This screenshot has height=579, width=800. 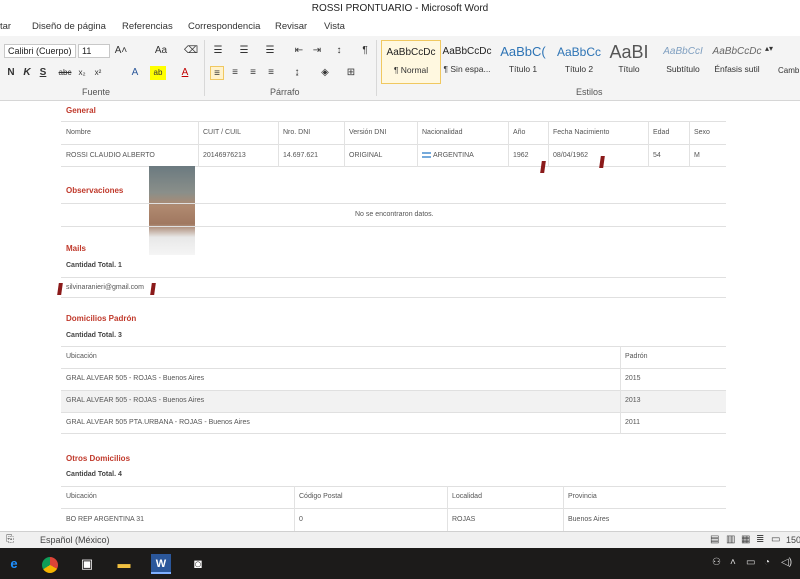 I want to click on change-case-icon: Aa, so click(x=161, y=51).